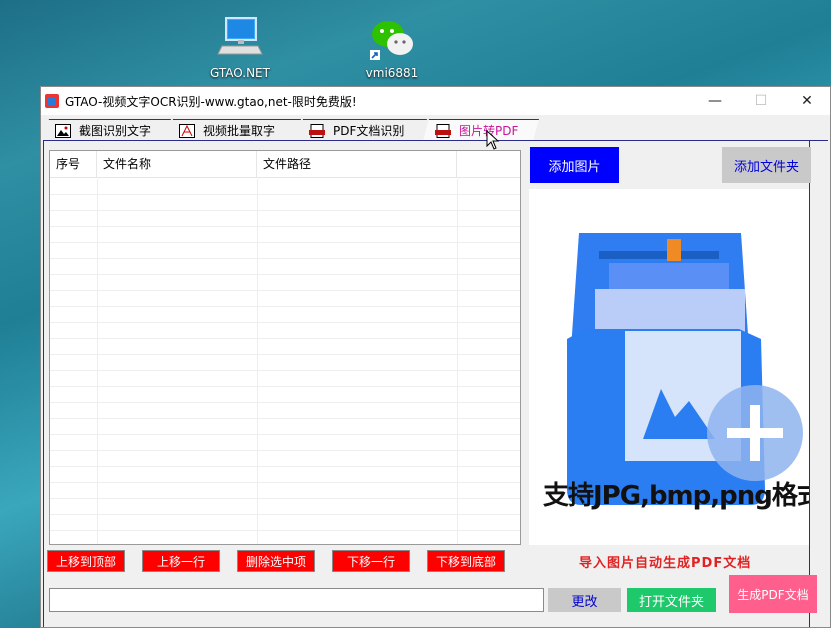 The image size is (831, 628). I want to click on file-list-header: 序号 文件名称 文件路径, so click(285, 164).